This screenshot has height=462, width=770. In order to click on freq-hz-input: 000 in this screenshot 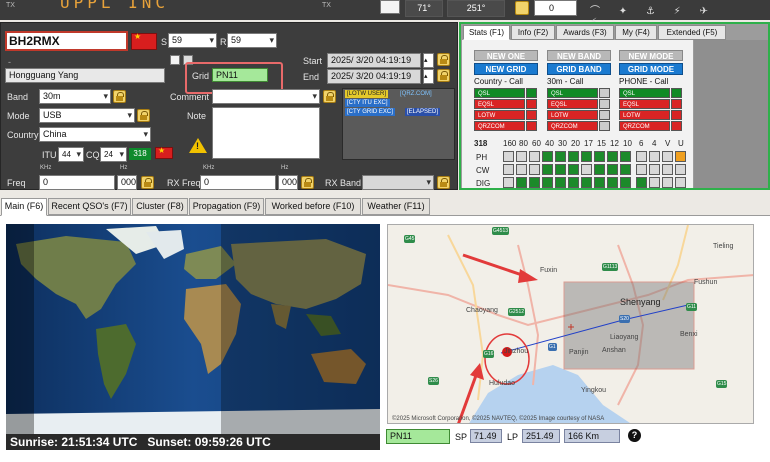, I will do `click(127, 182)`.